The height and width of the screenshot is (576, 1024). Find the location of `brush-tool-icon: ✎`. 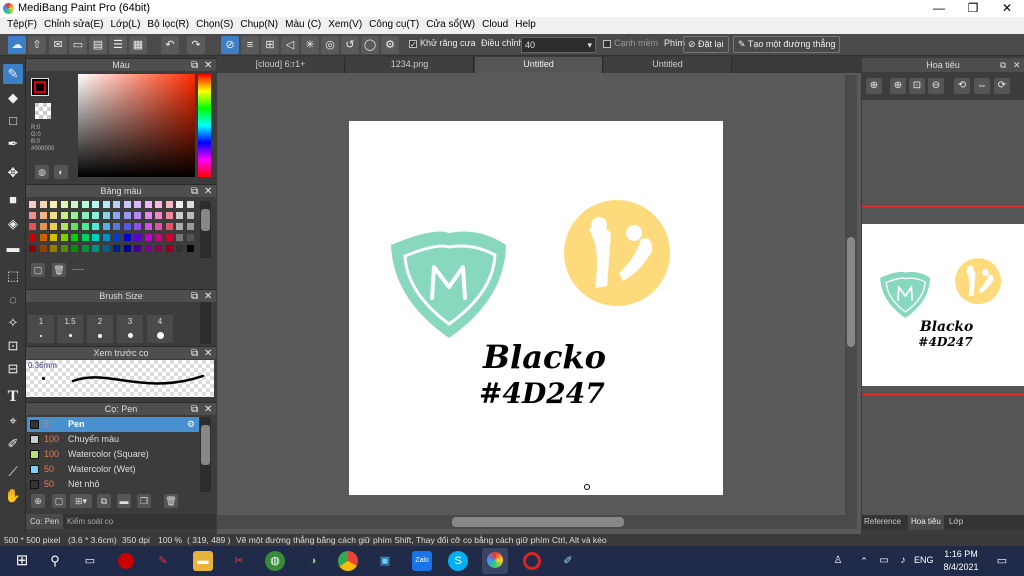

brush-tool-icon: ✎ is located at coordinates (13, 74).